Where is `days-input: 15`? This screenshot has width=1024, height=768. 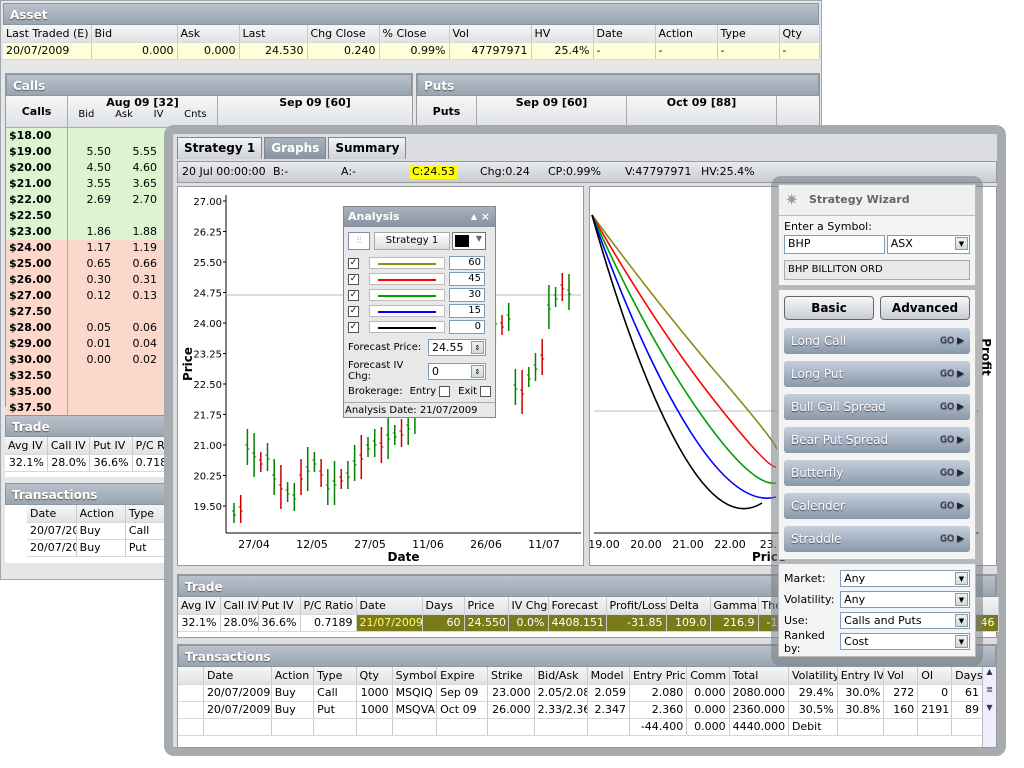 days-input: 15 is located at coordinates (467, 311).